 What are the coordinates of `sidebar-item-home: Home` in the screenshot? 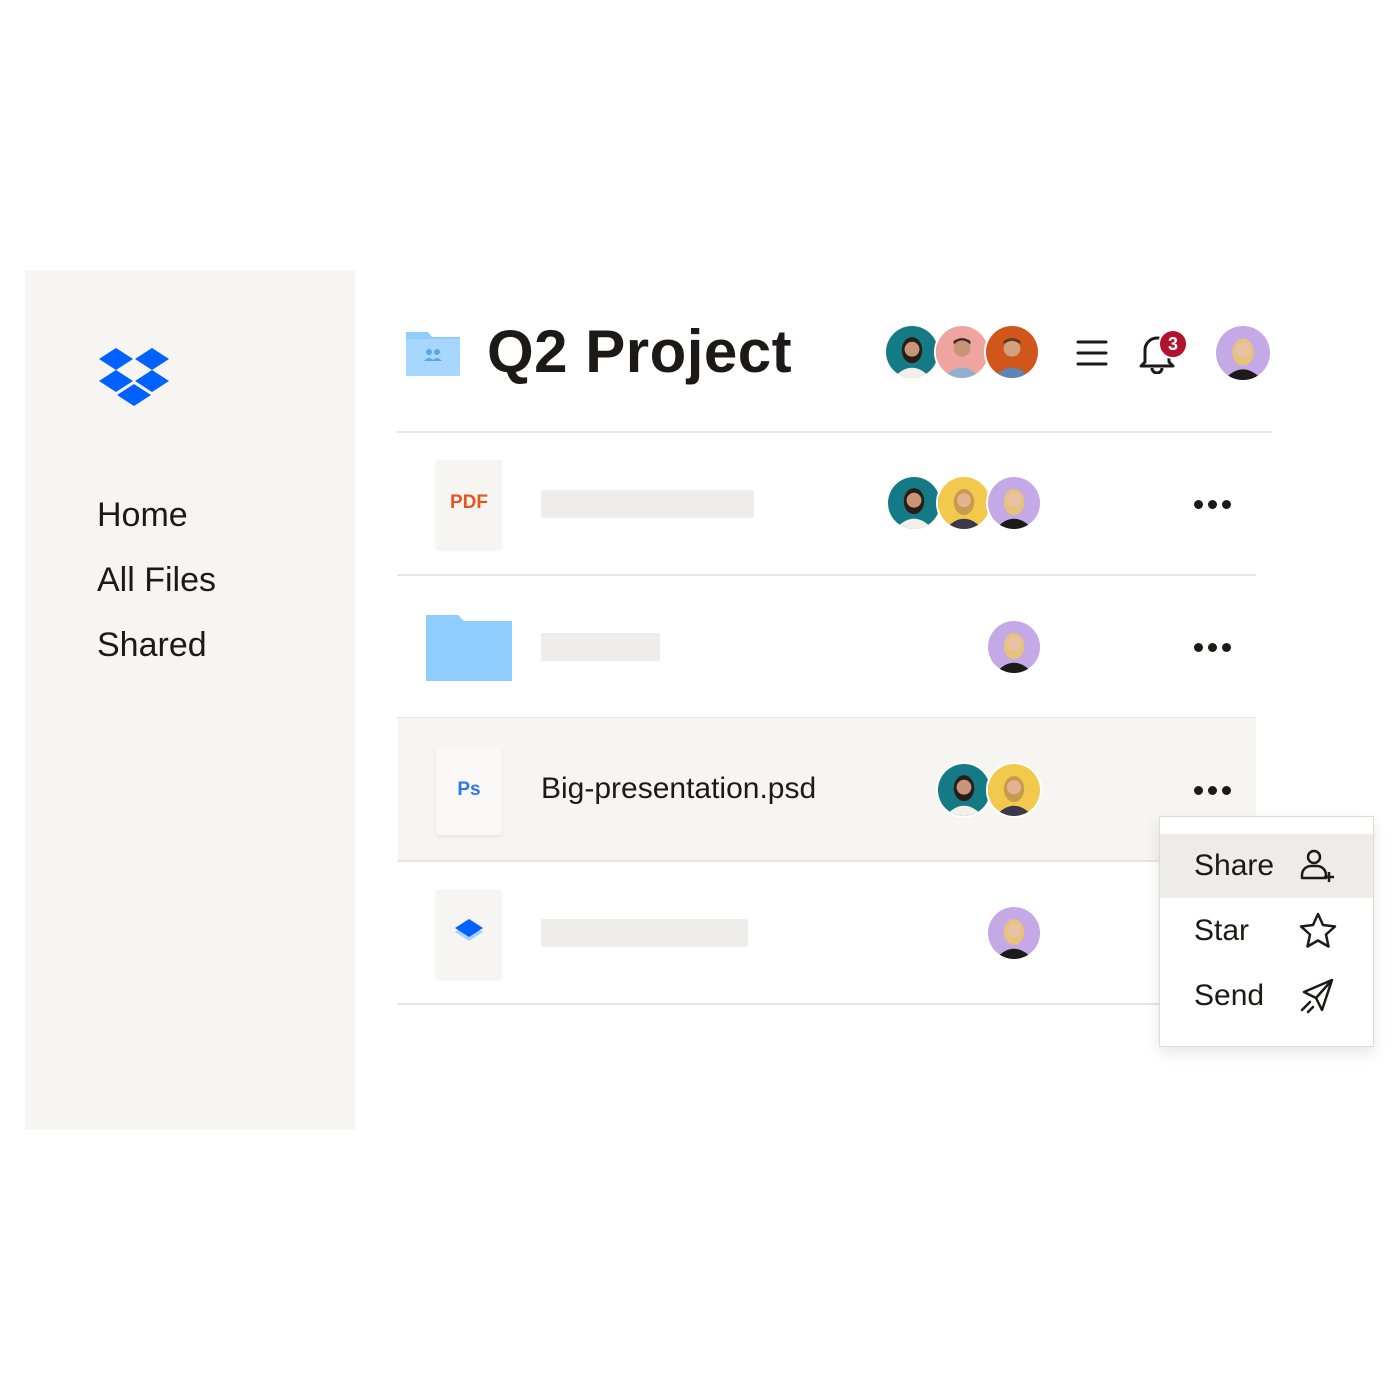 It's located at (156, 515).